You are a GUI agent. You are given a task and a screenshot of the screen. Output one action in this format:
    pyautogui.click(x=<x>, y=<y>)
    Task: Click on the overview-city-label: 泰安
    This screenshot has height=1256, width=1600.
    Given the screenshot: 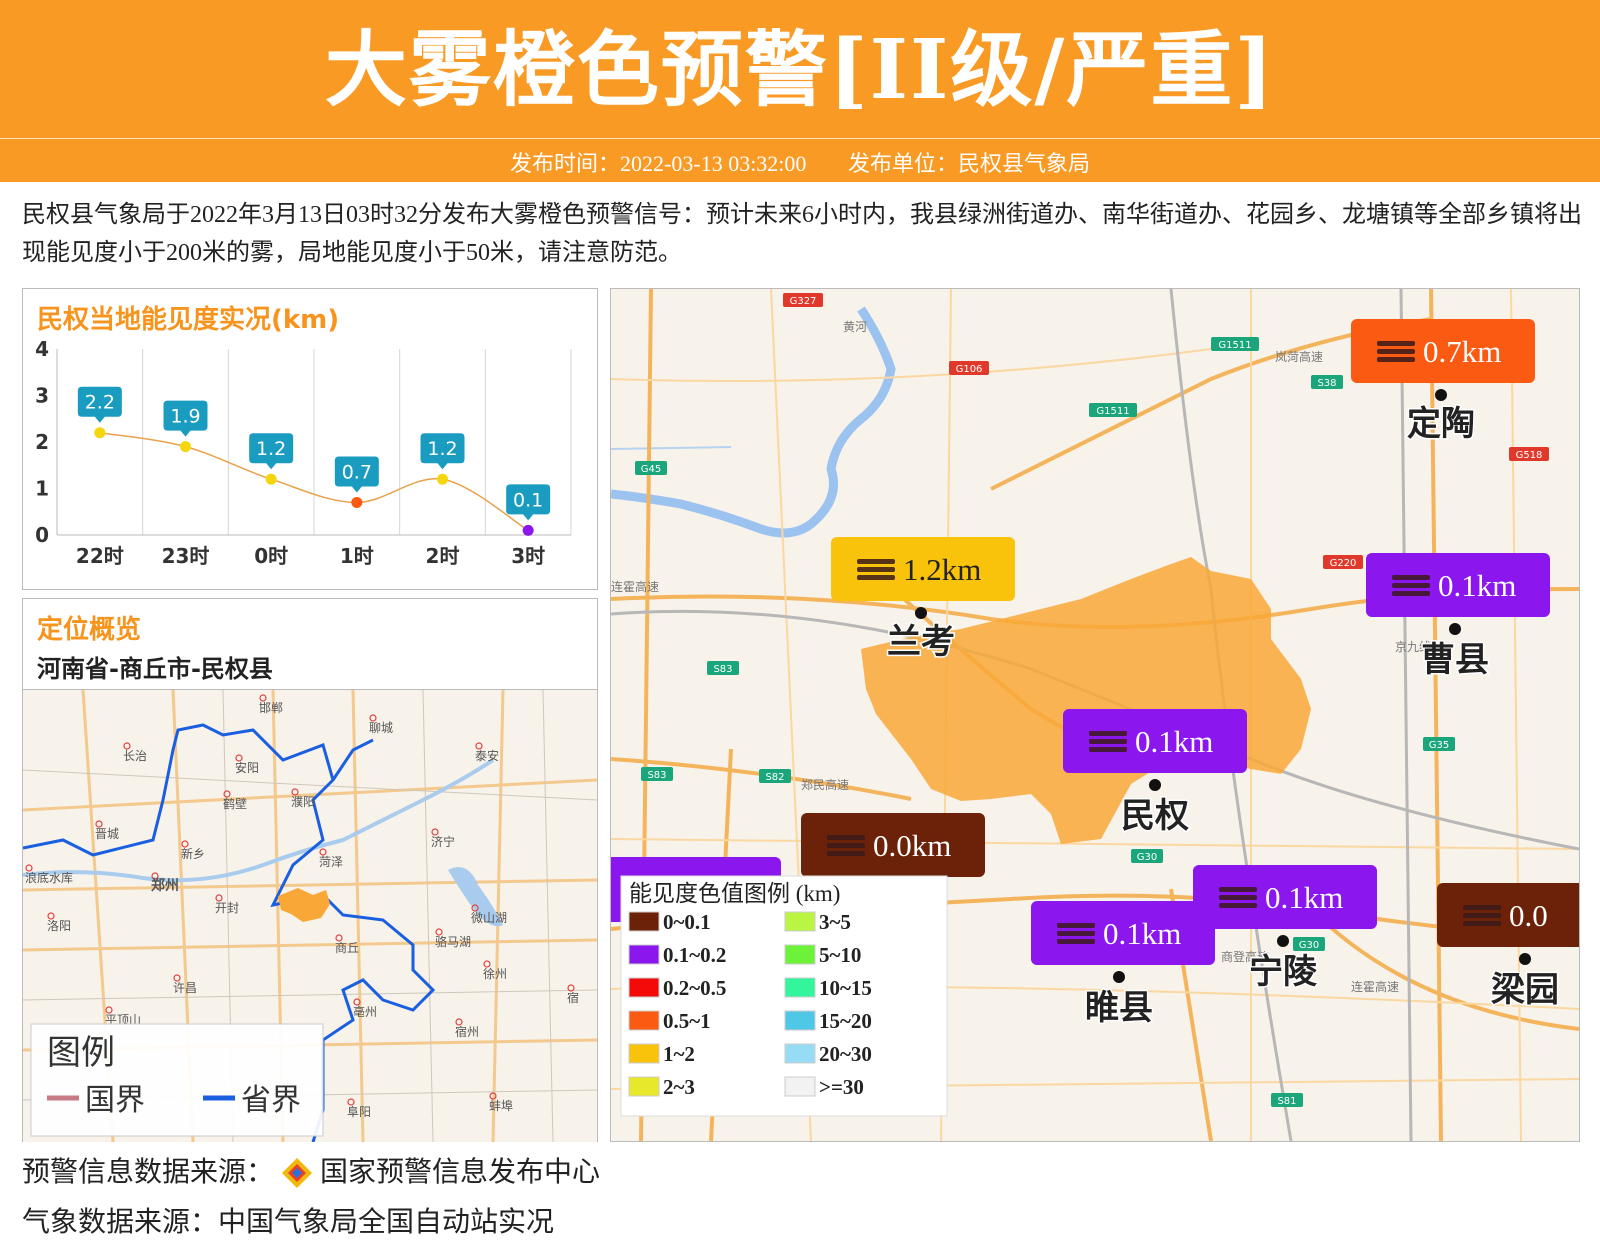 What is the action you would take?
    pyautogui.click(x=487, y=755)
    